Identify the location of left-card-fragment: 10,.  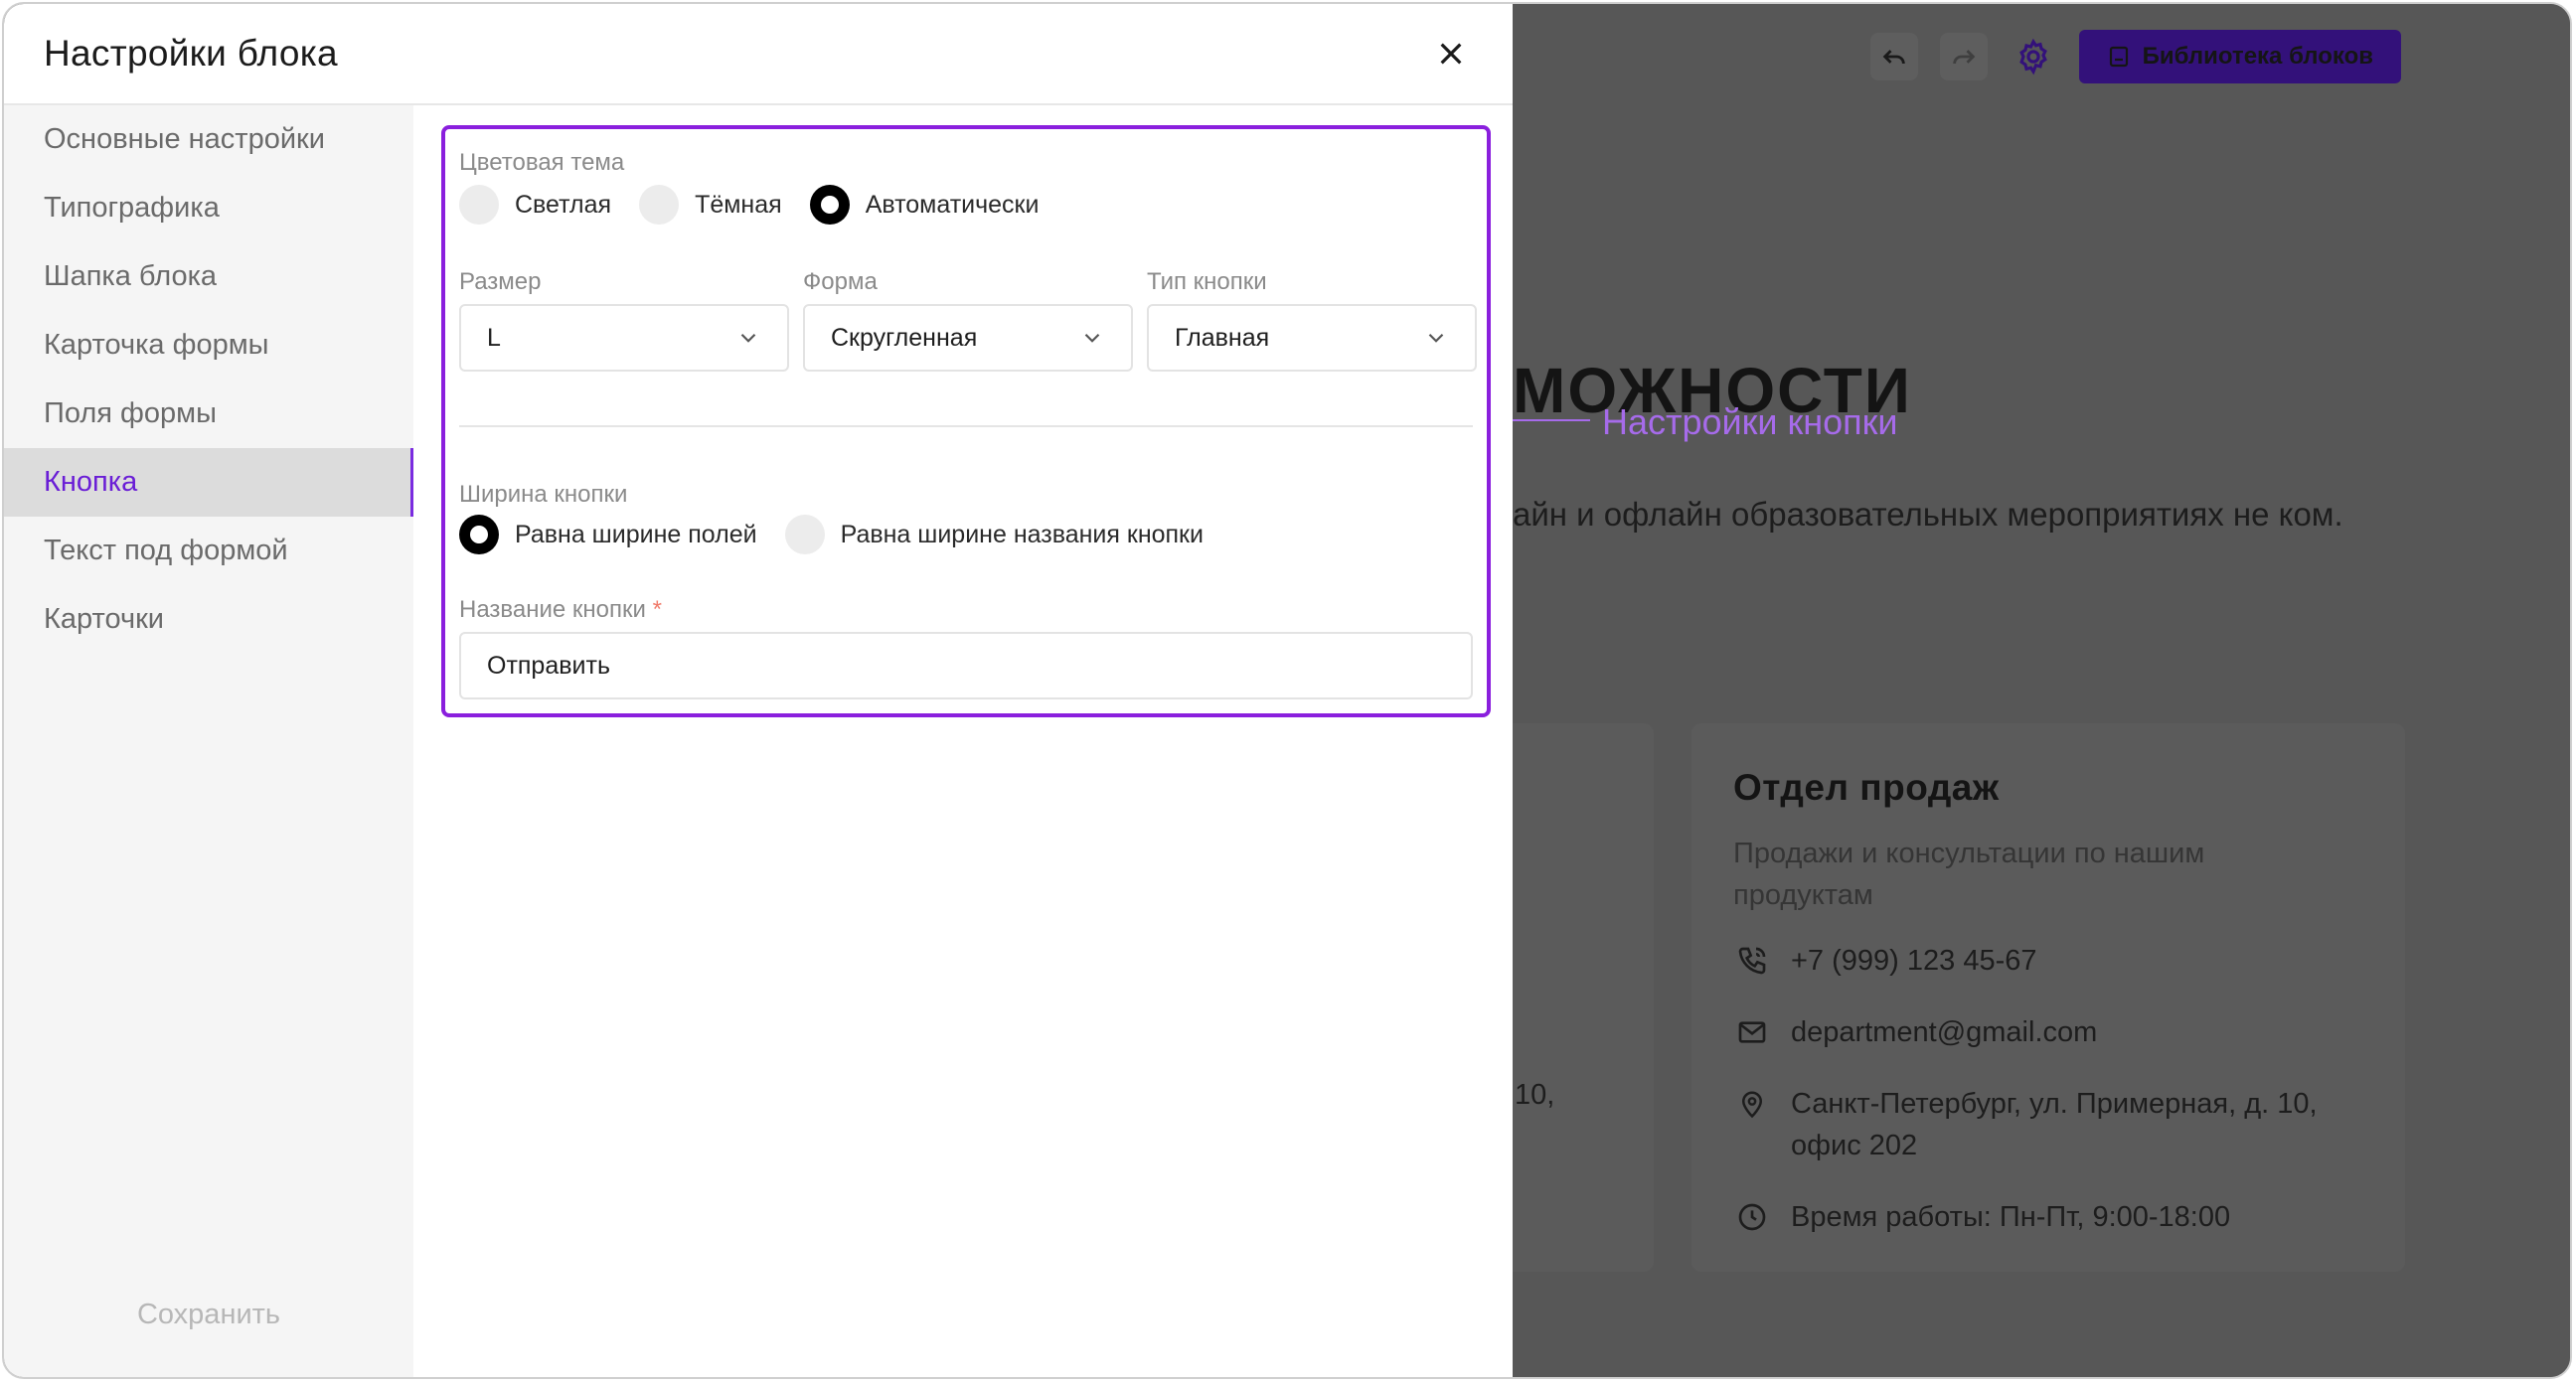
(1535, 1095).